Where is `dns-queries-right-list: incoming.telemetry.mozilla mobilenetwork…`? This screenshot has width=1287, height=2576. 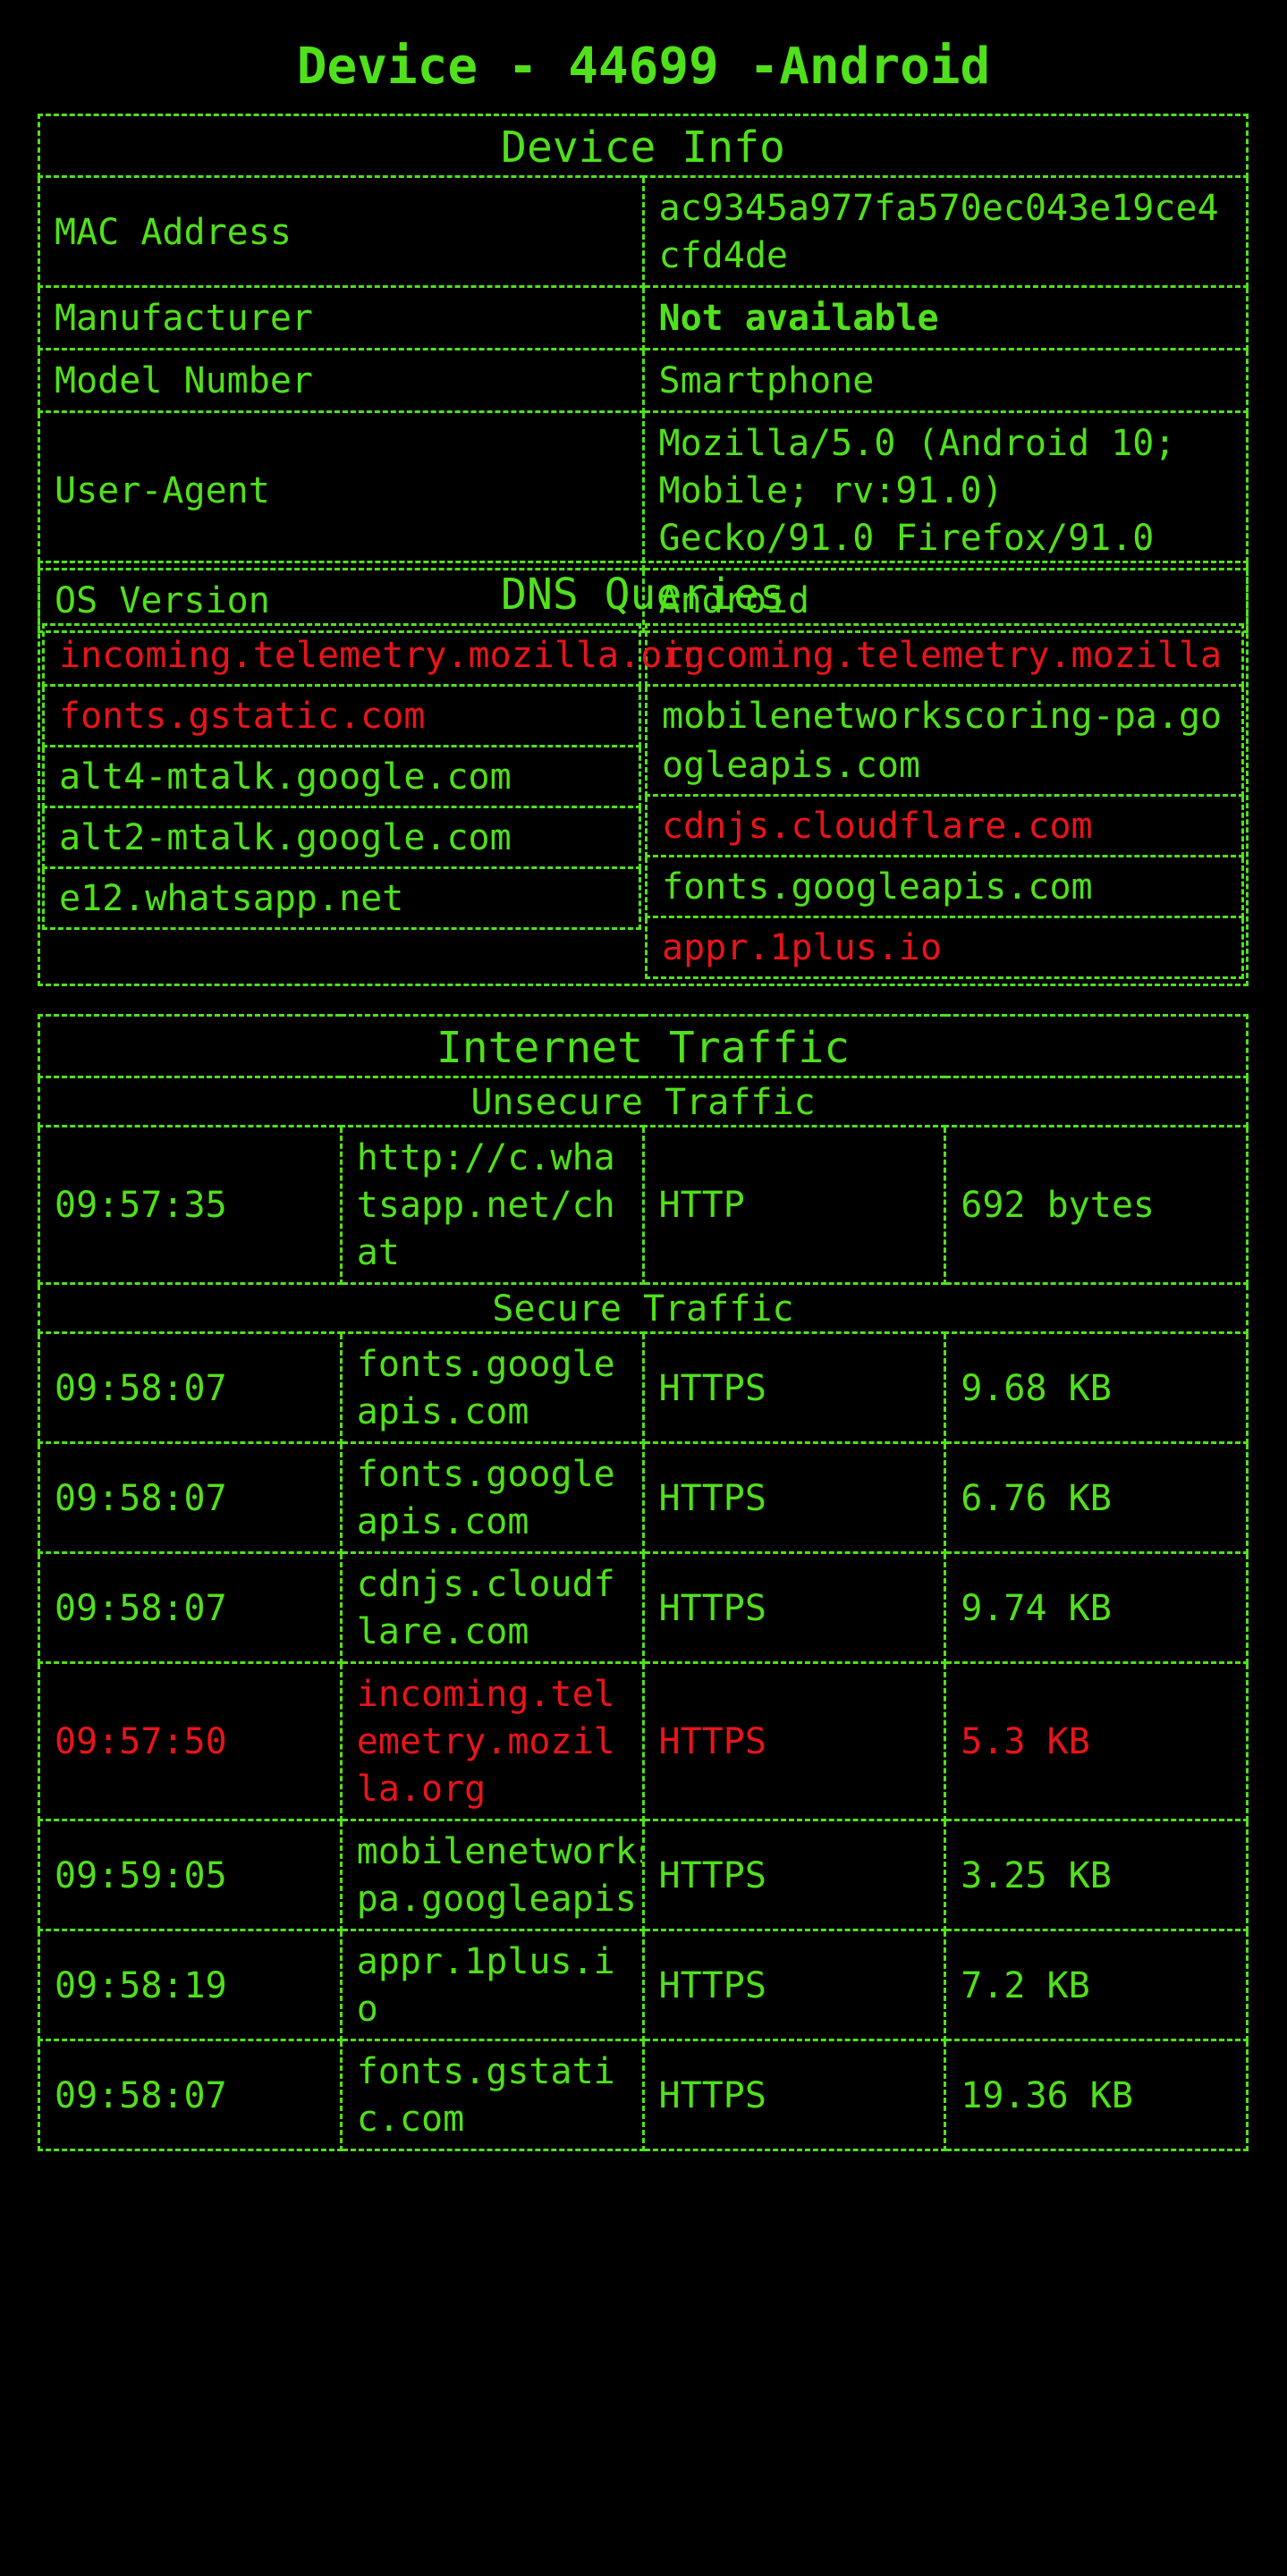 dns-queries-right-list: incoming.telemetry.mozilla mobilenetwork… is located at coordinates (944, 801).